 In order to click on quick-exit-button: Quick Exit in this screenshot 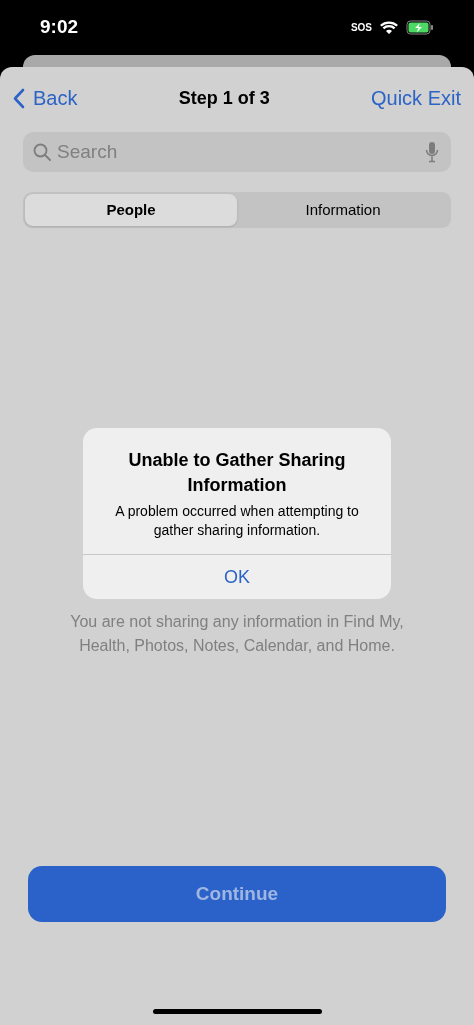, I will do `click(415, 98)`.